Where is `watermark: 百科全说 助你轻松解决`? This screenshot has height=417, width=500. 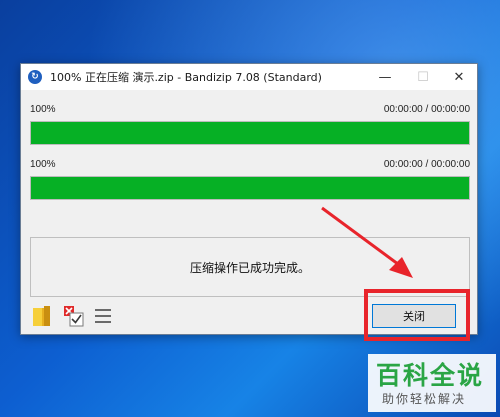
watermark: 百科全说 助你轻松解决 is located at coordinates (432, 383).